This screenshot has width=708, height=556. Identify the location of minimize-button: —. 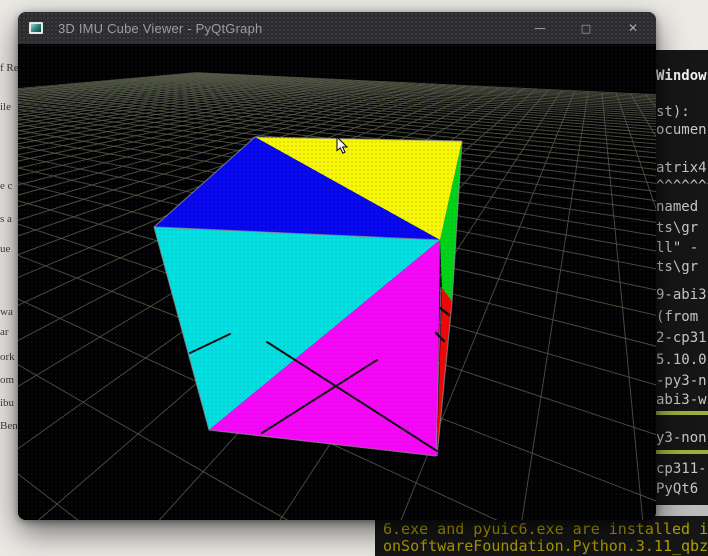
(540, 28).